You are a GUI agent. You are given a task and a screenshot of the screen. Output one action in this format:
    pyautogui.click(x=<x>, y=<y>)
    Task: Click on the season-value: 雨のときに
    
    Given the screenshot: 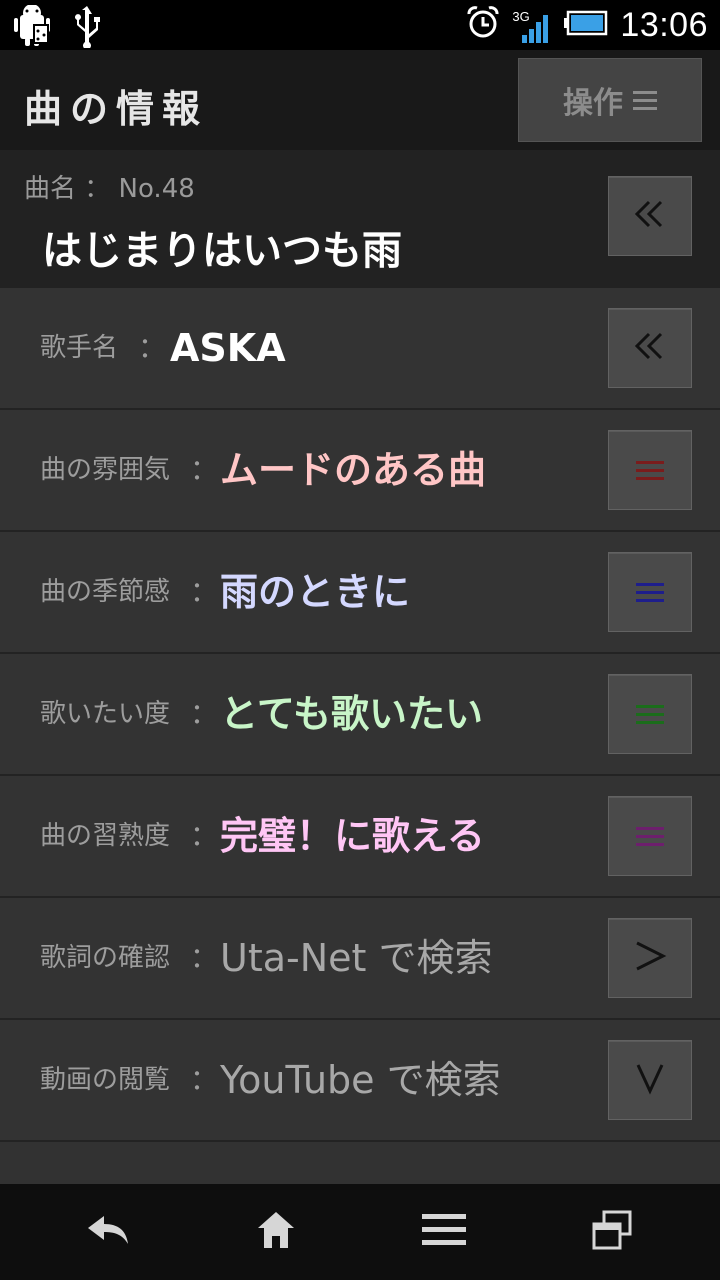 What is the action you would take?
    pyautogui.click(x=315, y=592)
    